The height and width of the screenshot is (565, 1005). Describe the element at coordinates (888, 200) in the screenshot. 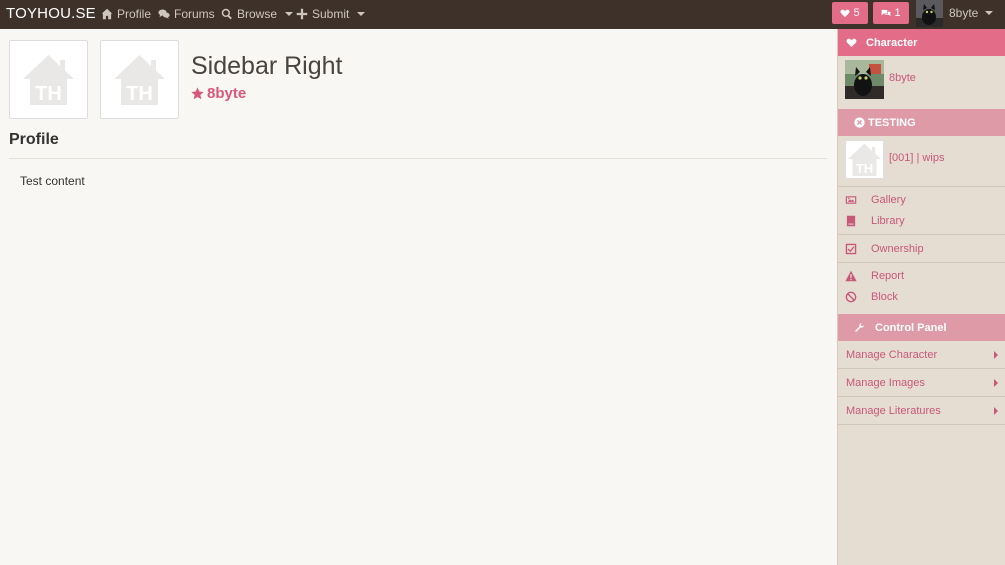

I see `gallery-label: Gallery` at that location.